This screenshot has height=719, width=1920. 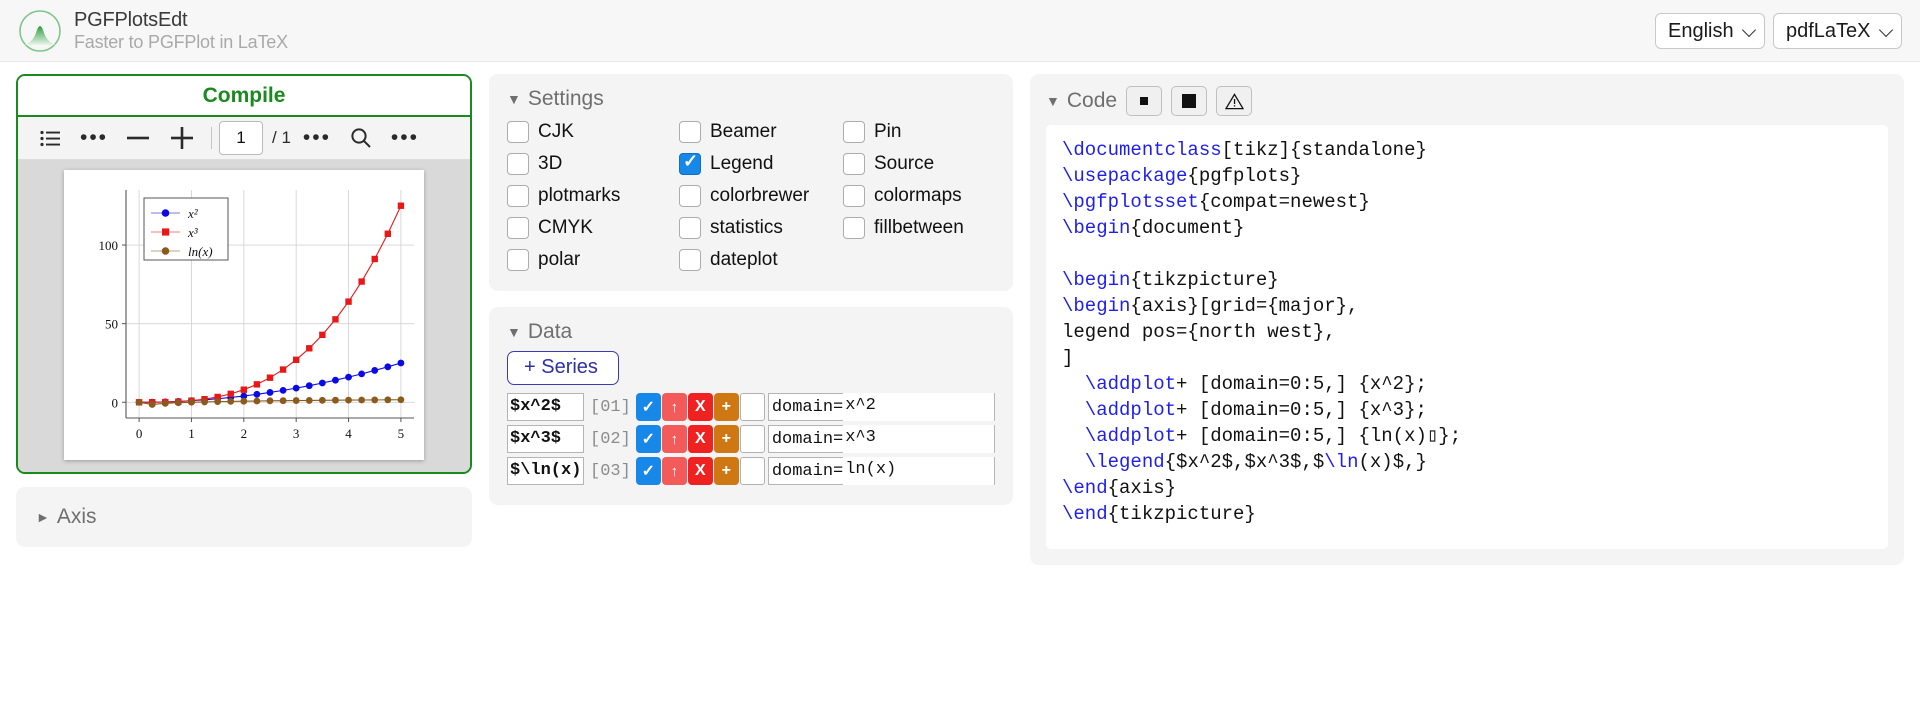 What do you see at coordinates (518, 260) in the screenshot?
I see `checkbox-polar` at bounding box center [518, 260].